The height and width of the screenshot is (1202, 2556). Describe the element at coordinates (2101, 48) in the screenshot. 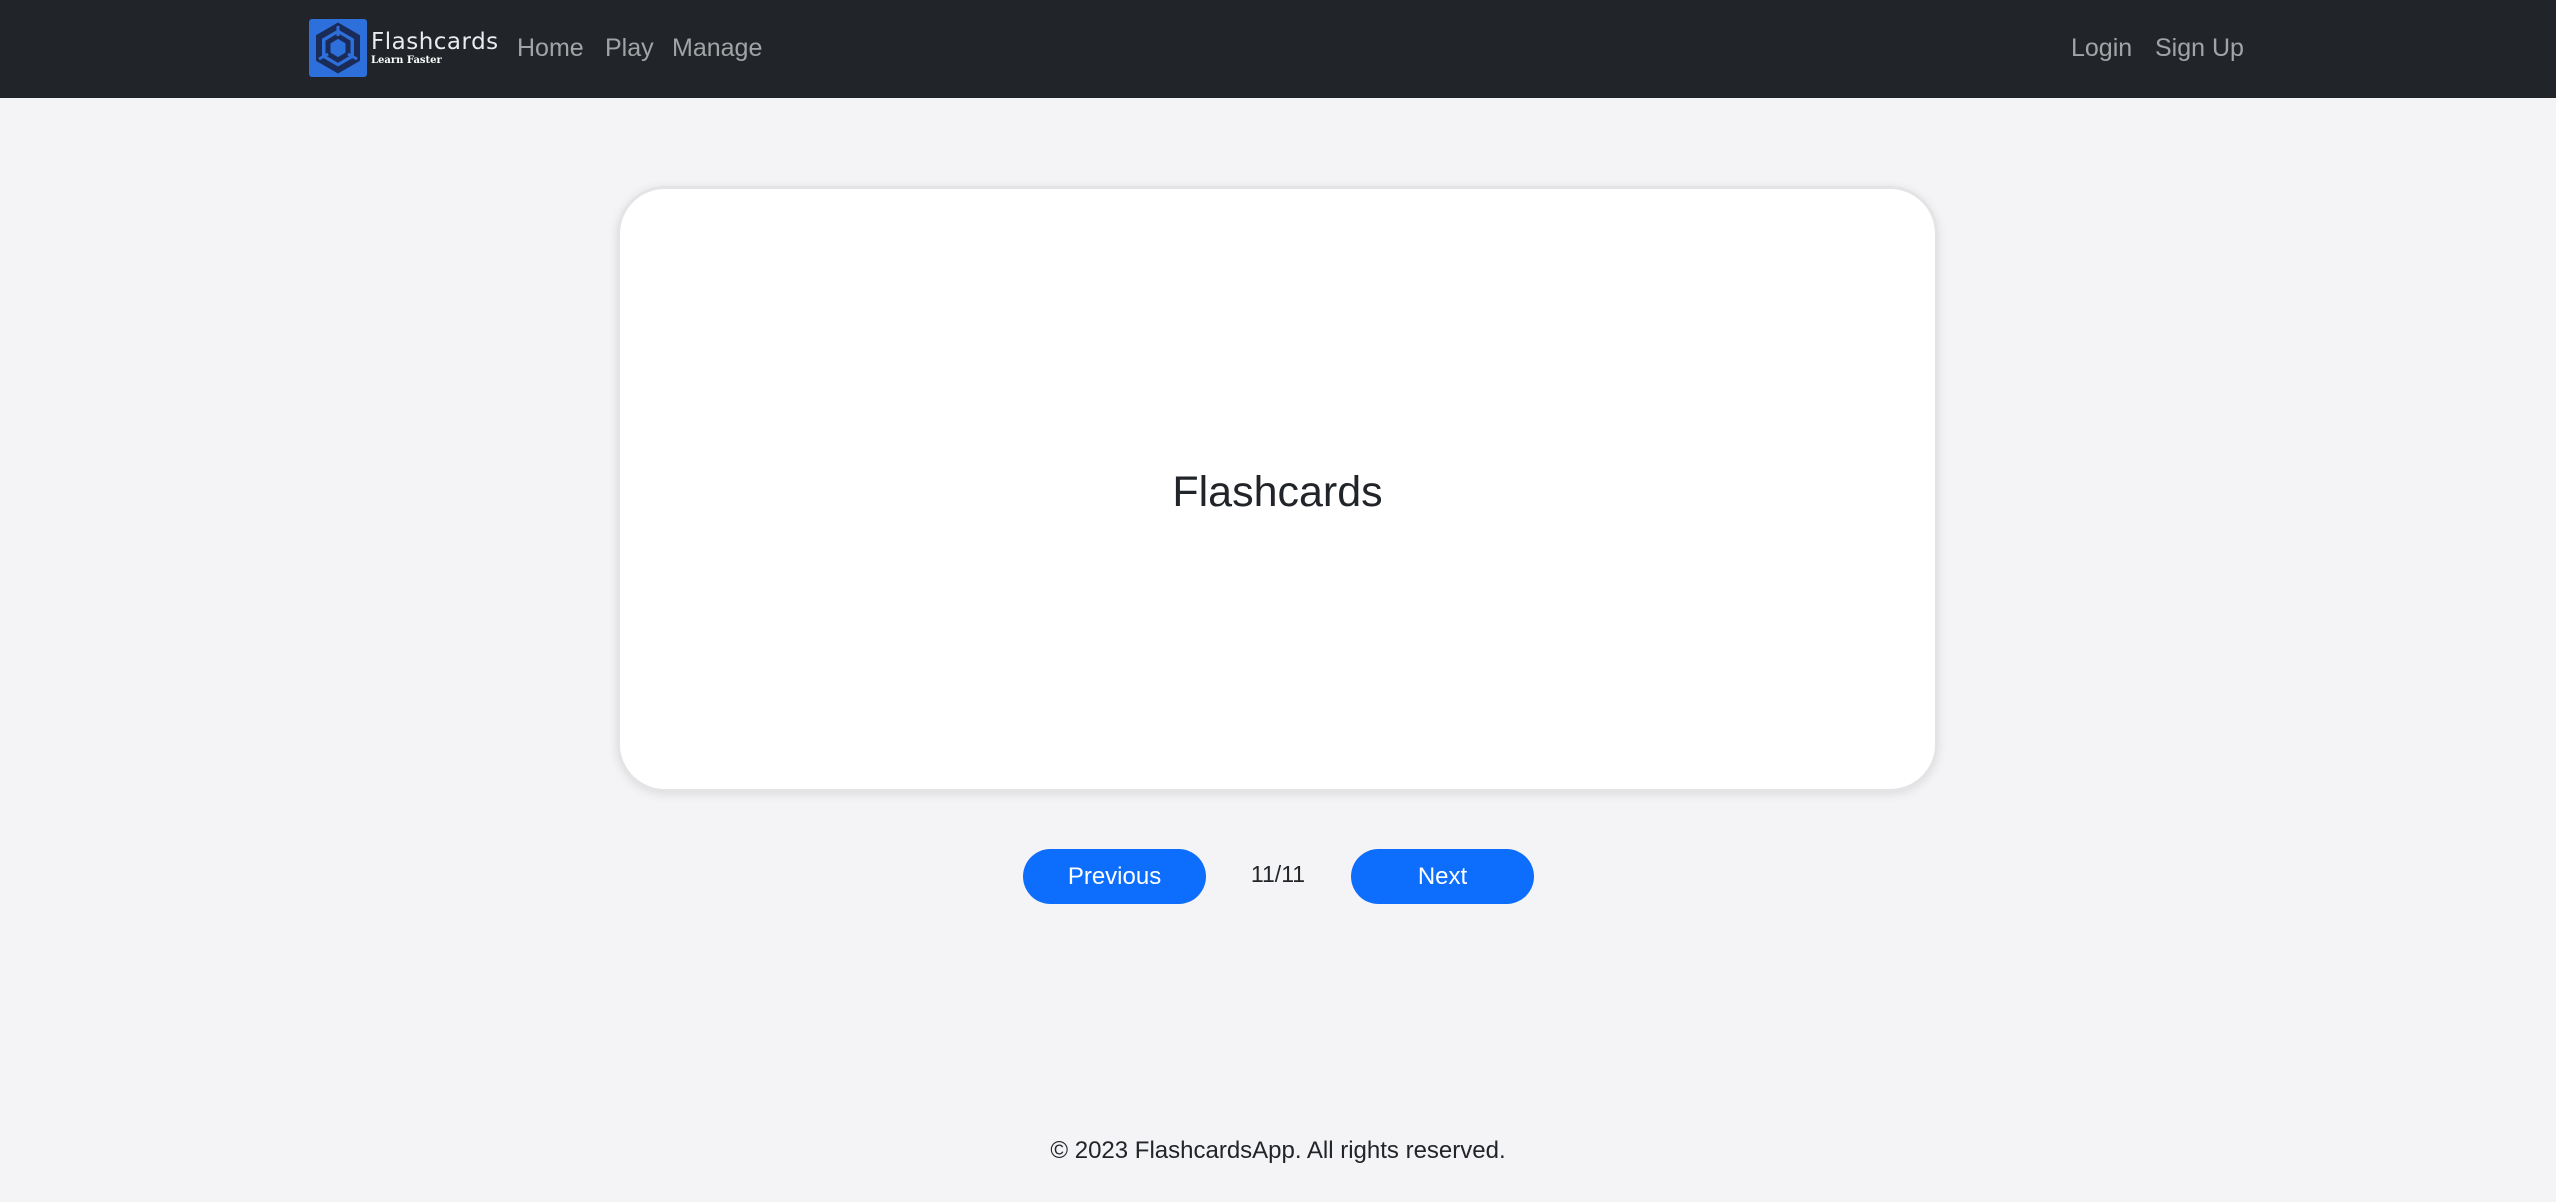

I see `login-link: Login` at that location.